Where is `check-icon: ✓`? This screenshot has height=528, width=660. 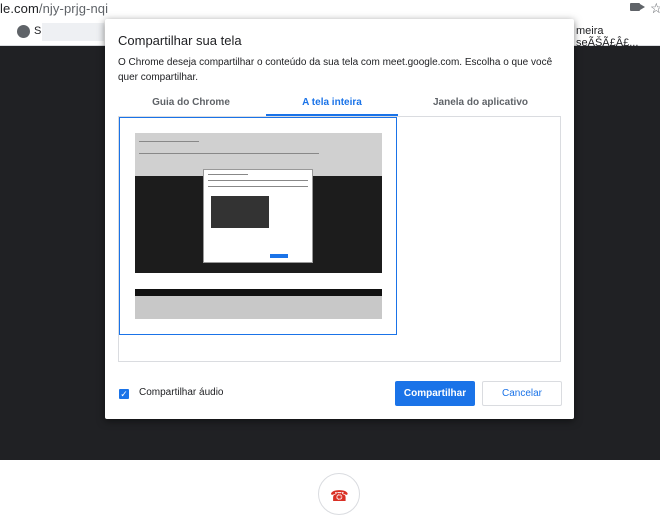
check-icon: ✓ is located at coordinates (124, 394).